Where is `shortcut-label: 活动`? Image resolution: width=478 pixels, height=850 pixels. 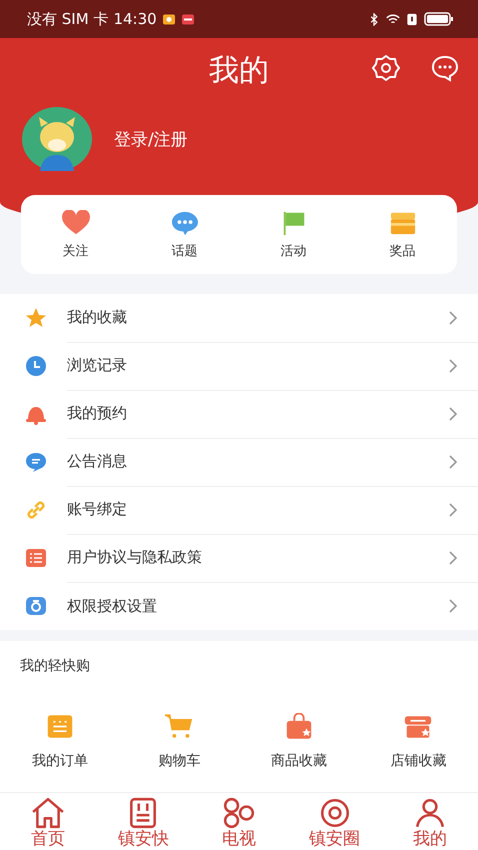
shortcut-label: 活动 is located at coordinates (293, 251).